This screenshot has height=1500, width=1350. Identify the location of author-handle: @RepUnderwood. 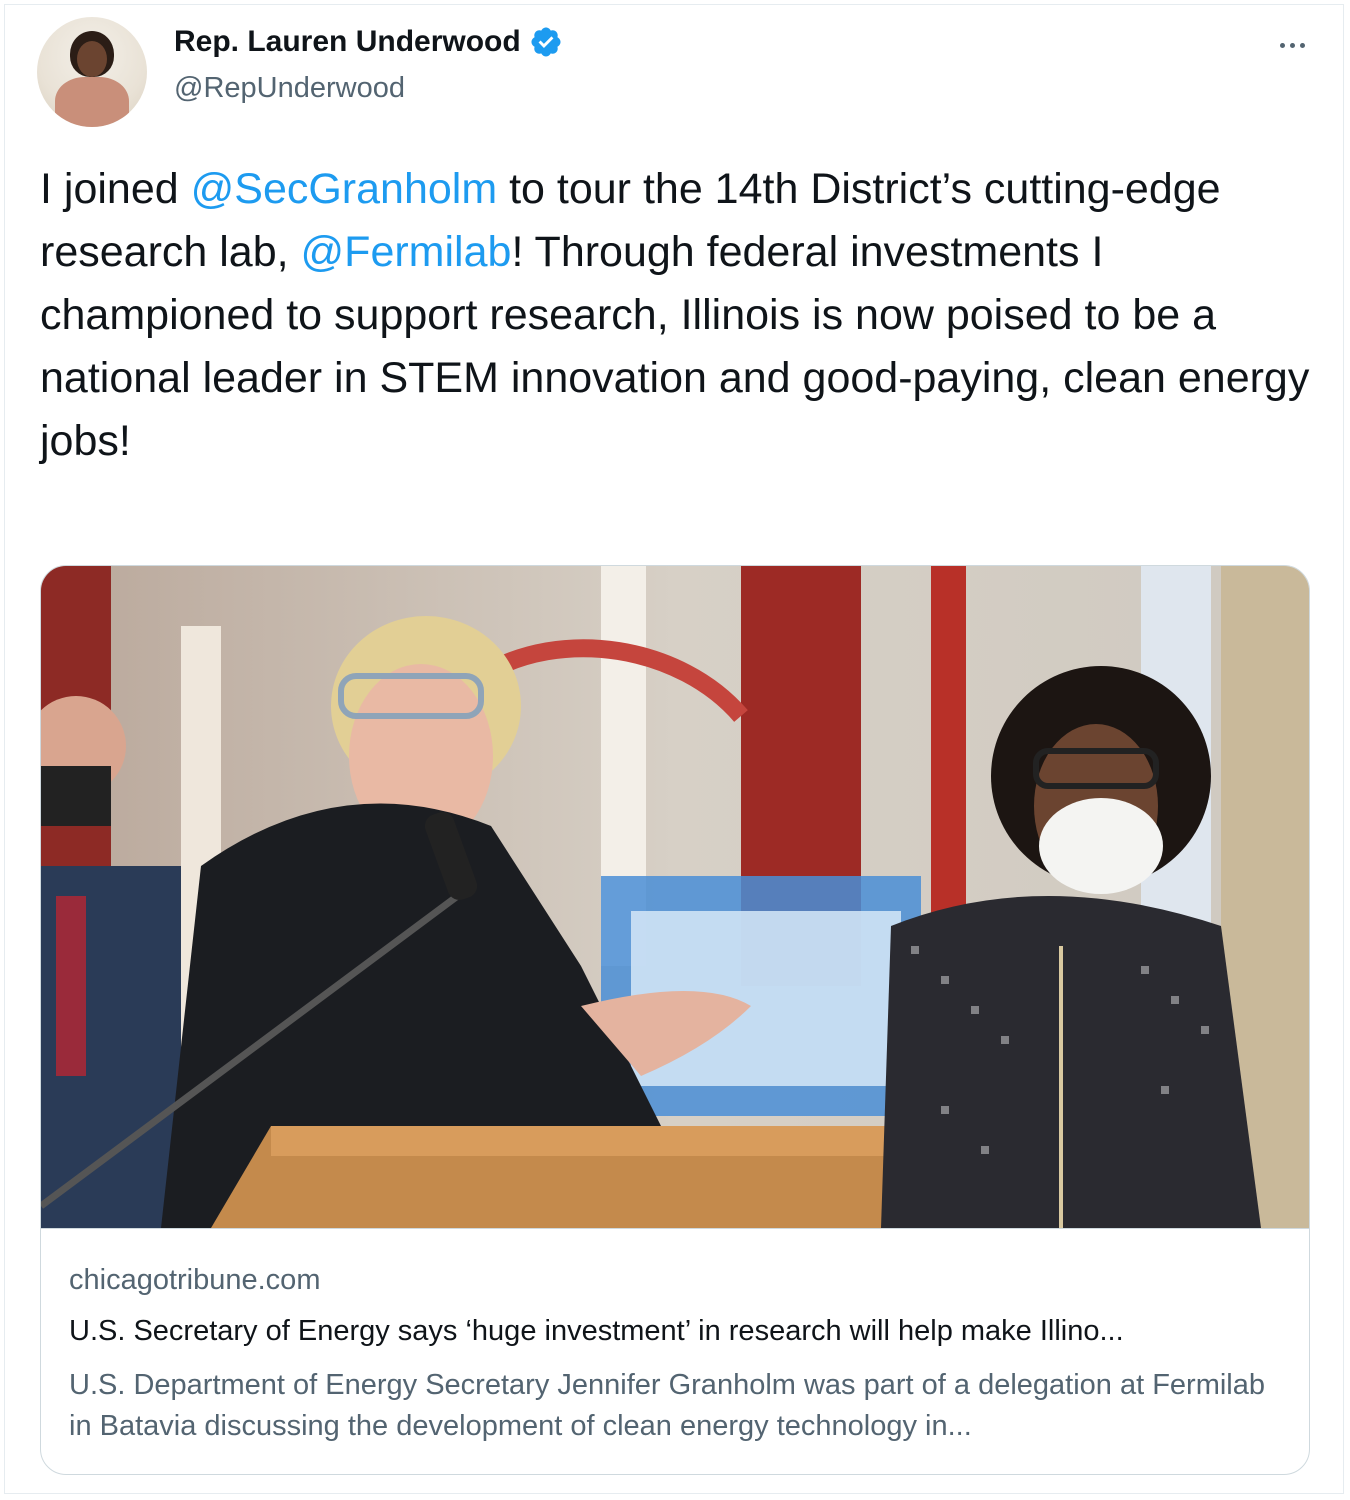
(289, 88).